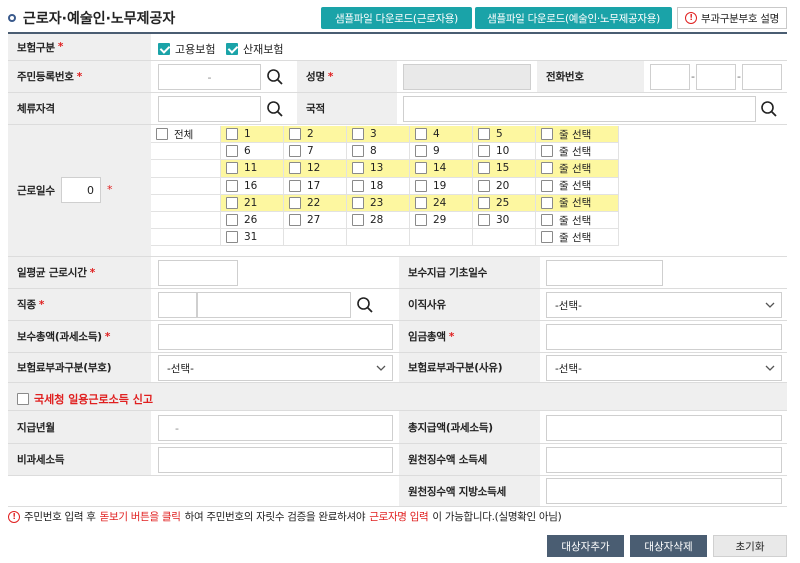 The height and width of the screenshot is (563, 800). I want to click on premium-code-info-button: ! 부과구분부호 설명, so click(732, 18).